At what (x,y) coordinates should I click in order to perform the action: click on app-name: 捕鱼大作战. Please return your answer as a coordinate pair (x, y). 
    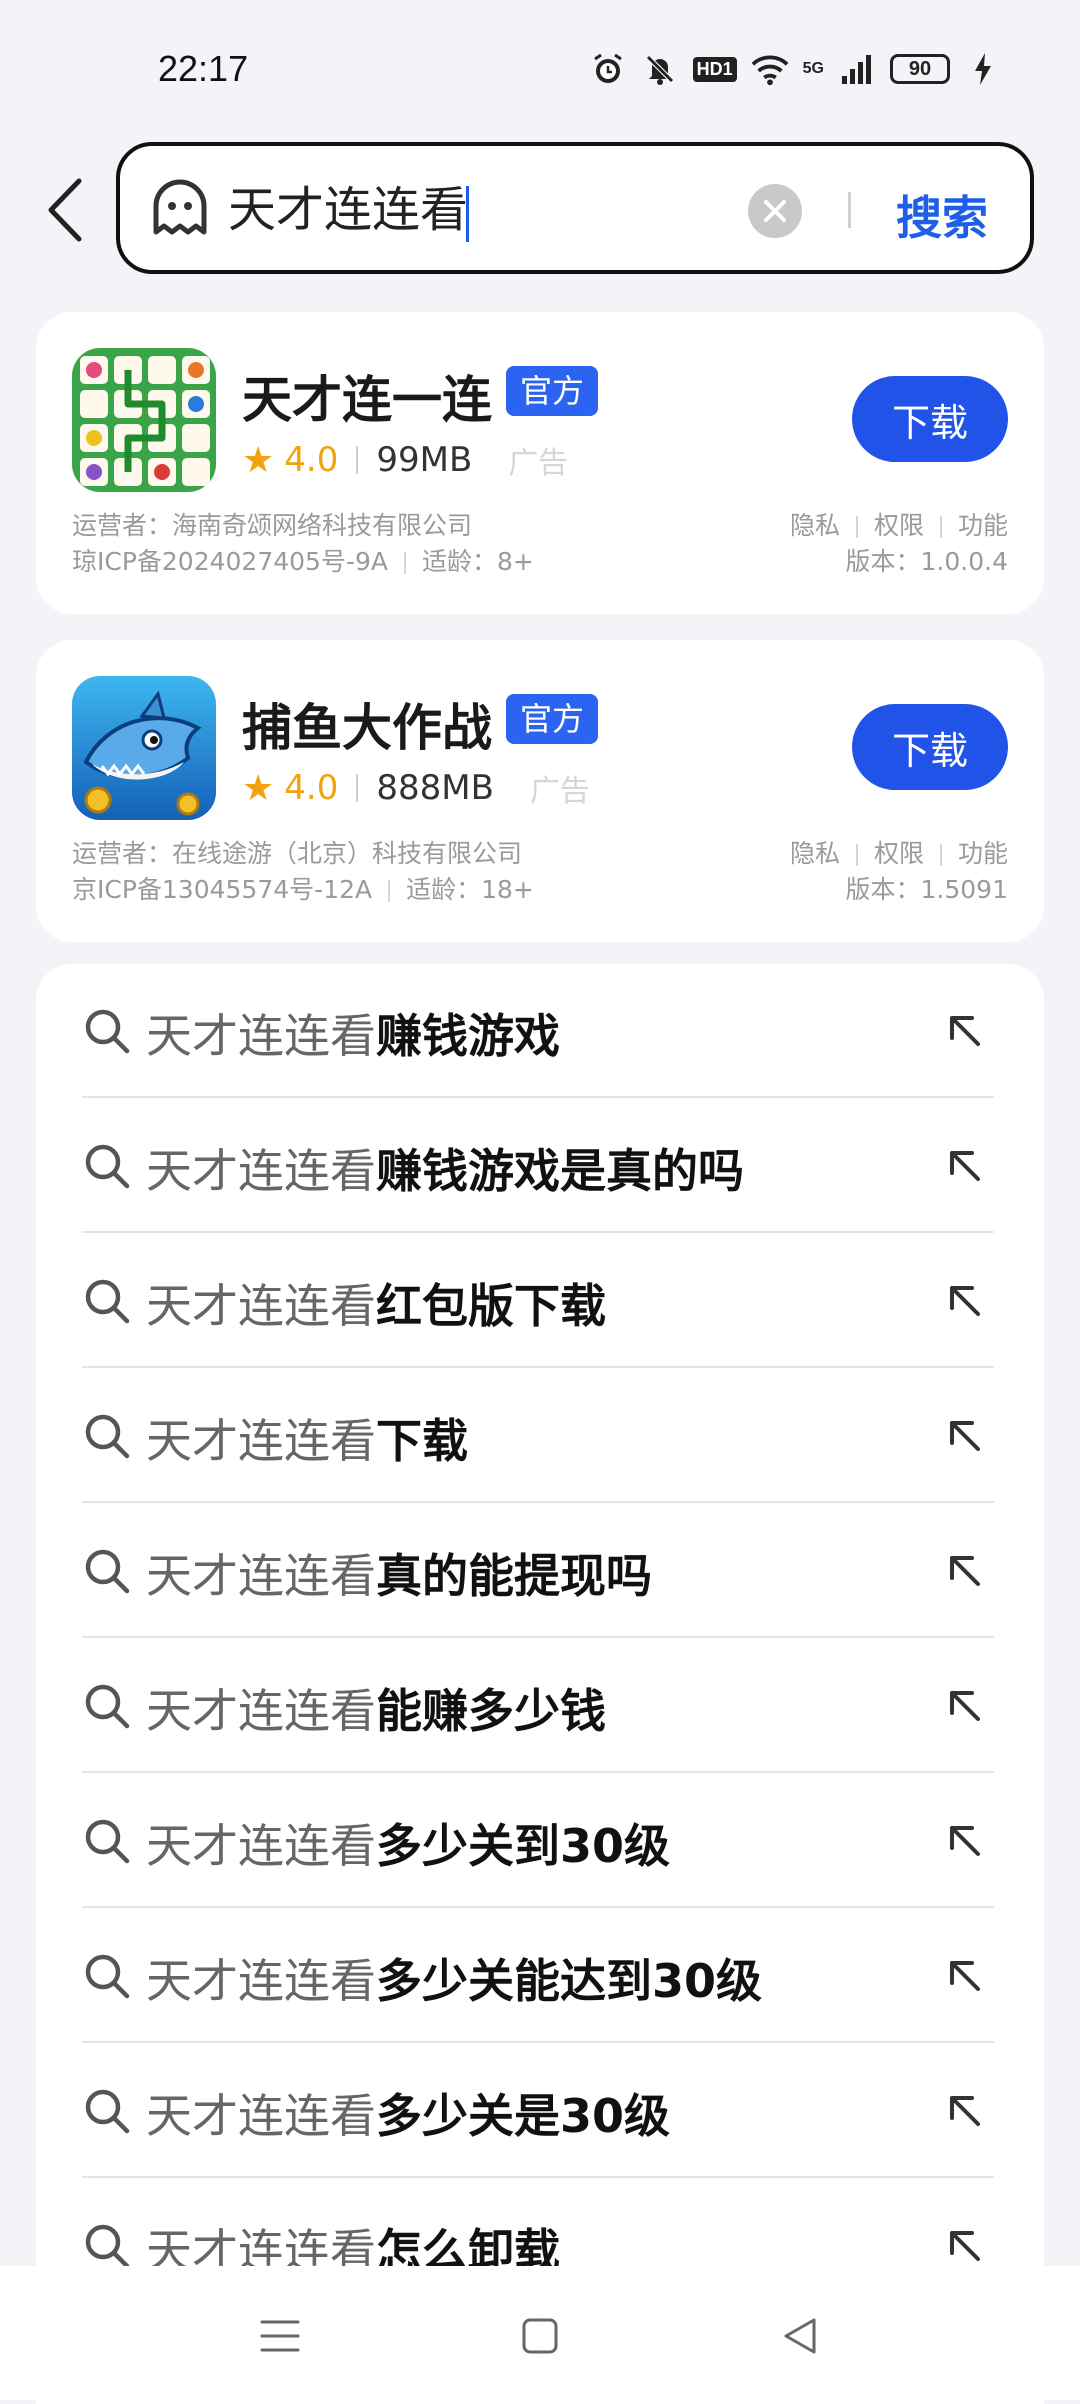
    Looking at the image, I should click on (367, 724).